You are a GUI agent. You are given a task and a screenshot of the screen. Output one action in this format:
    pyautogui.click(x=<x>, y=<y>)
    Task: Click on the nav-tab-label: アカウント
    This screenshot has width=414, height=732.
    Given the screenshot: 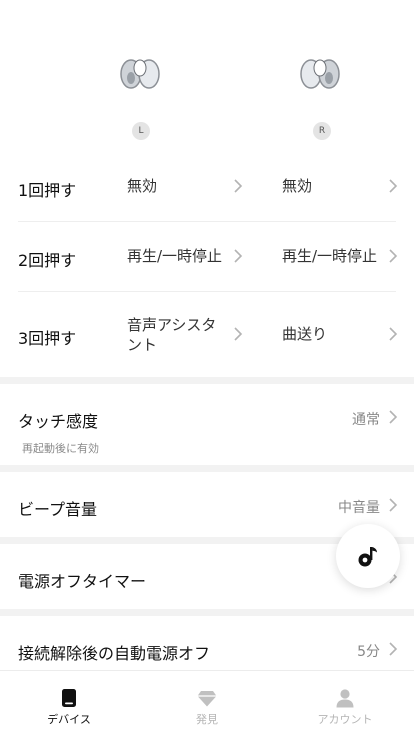 What is the action you would take?
    pyautogui.click(x=345, y=719)
    